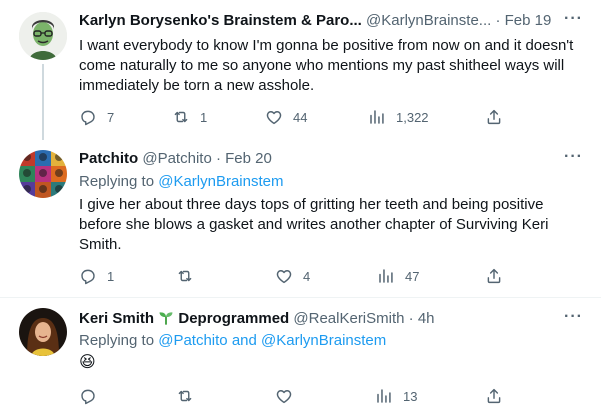  I want to click on replying-to-link: @Patchito and @KarlynBrainstem, so click(272, 340).